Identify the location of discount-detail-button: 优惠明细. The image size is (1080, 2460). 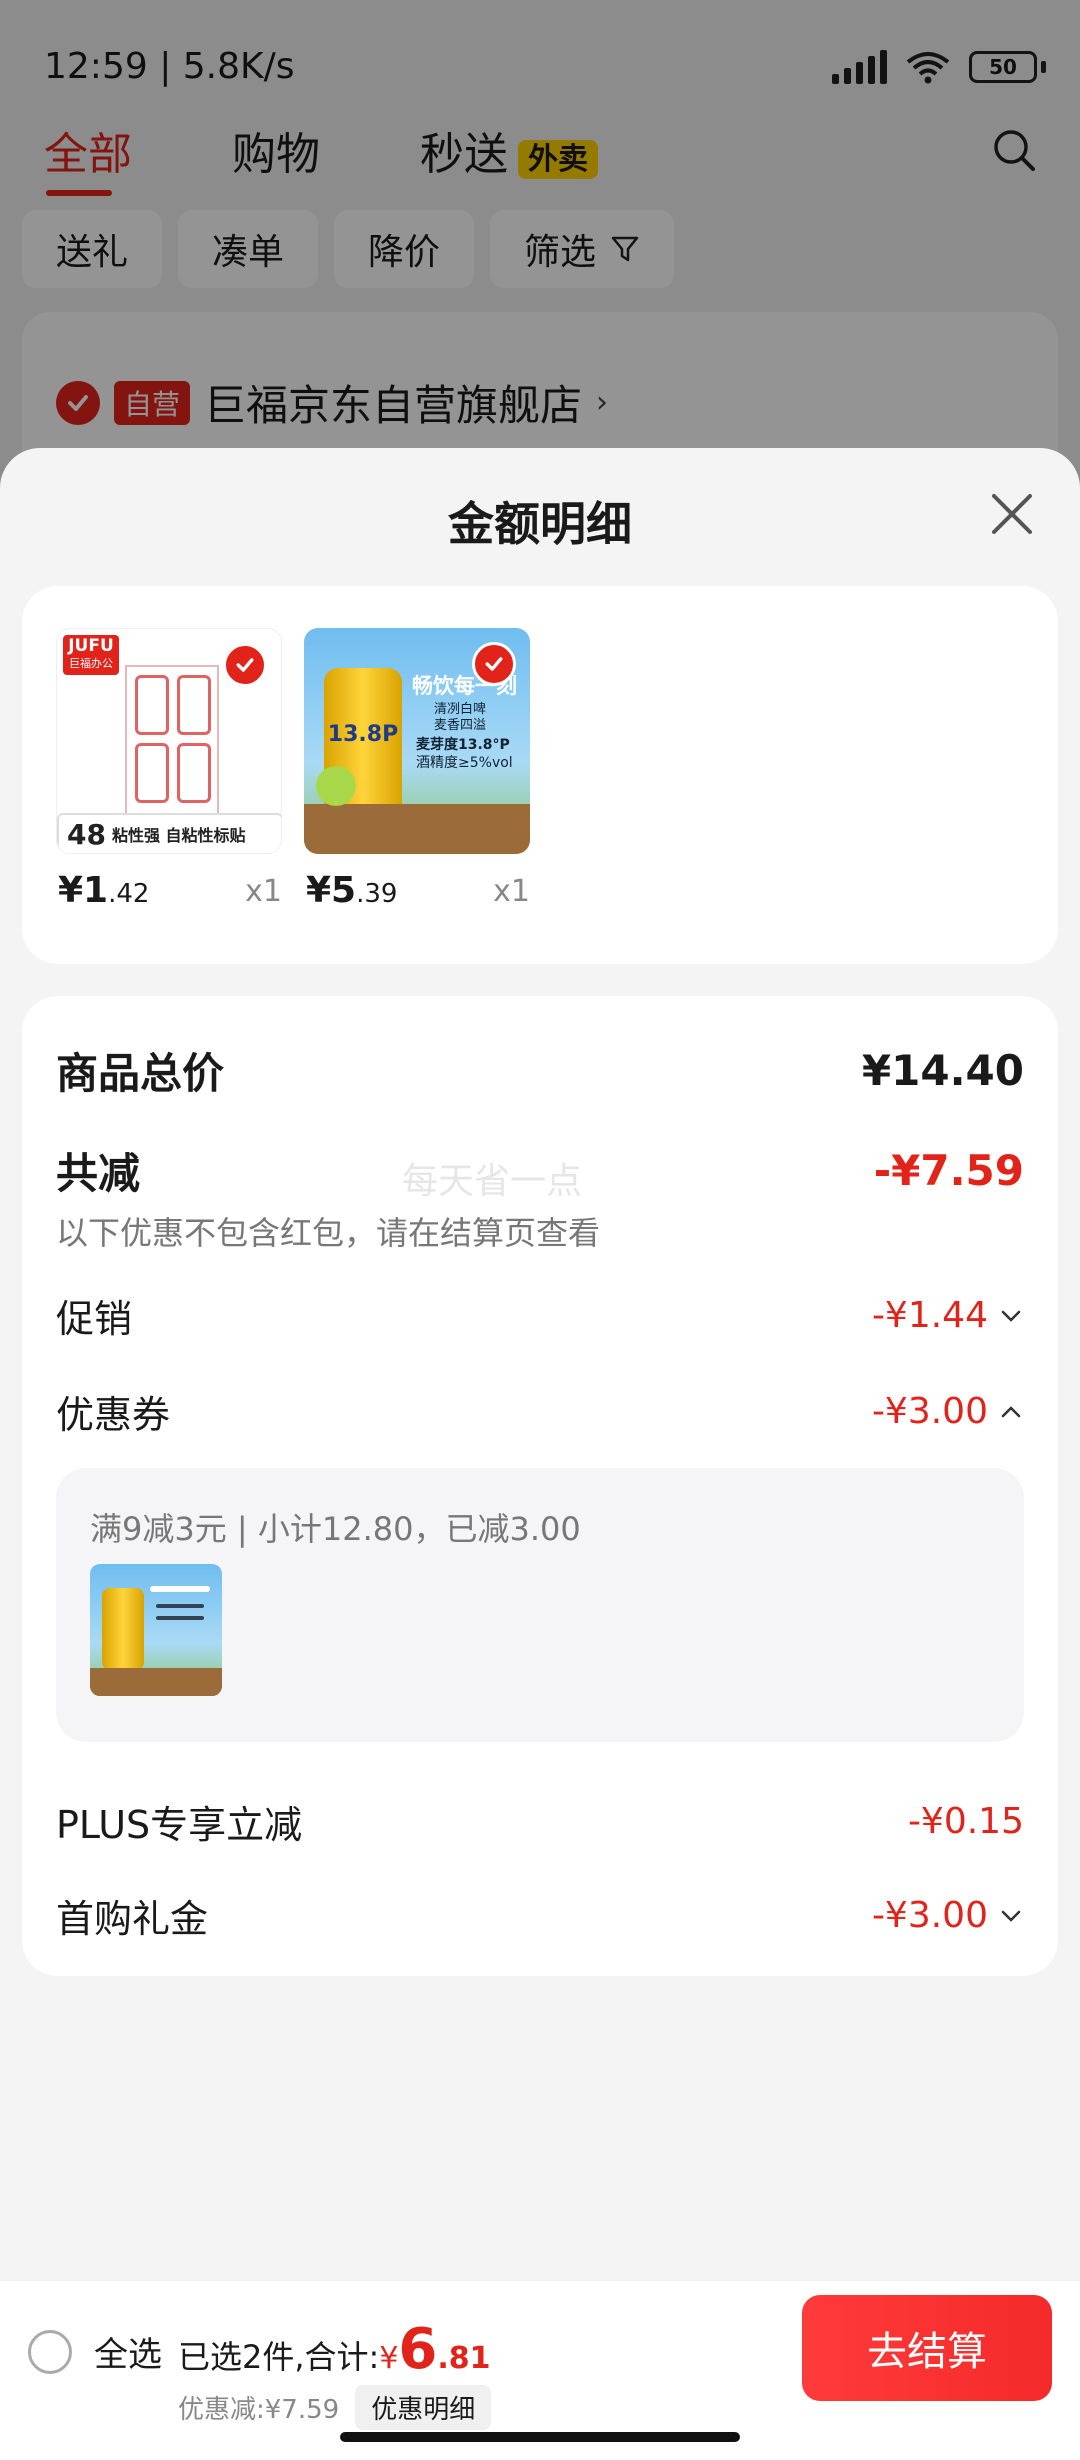
(423, 2407).